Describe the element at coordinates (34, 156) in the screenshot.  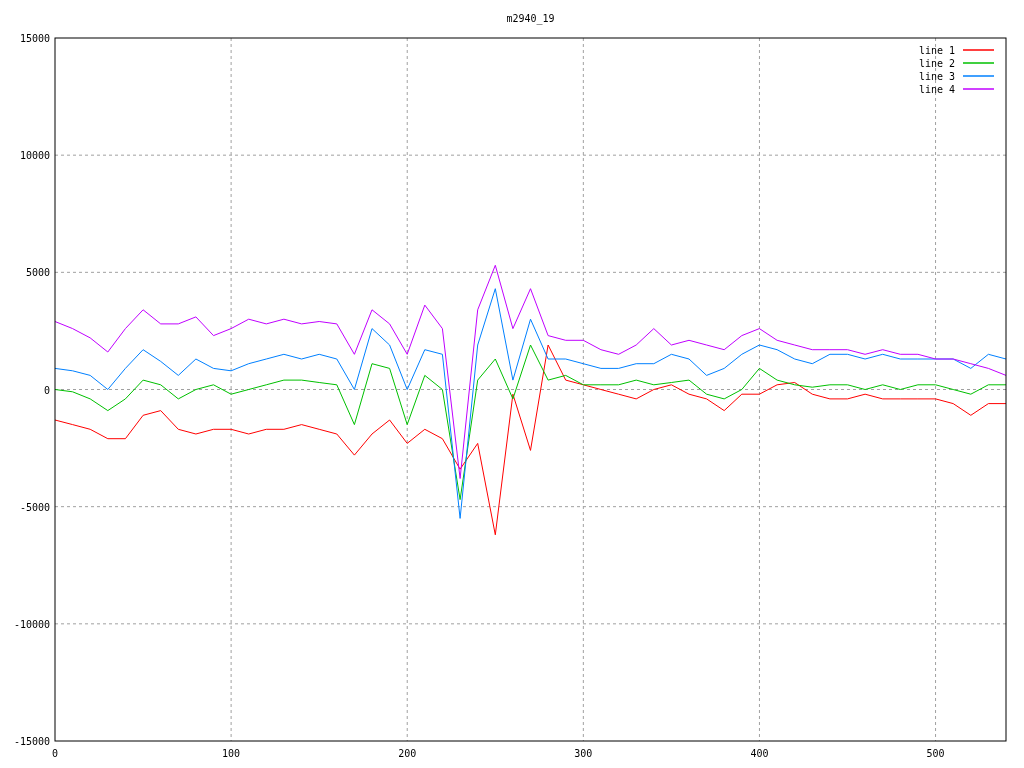
I see `y-tick-label: 10000` at that location.